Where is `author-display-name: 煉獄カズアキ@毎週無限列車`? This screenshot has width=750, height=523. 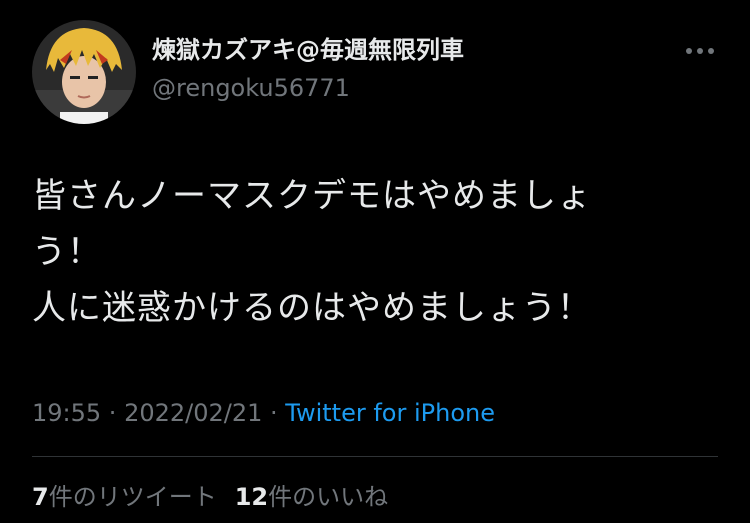
author-display-name: 煉獄カズアキ@毎週無限列車 is located at coordinates (308, 50).